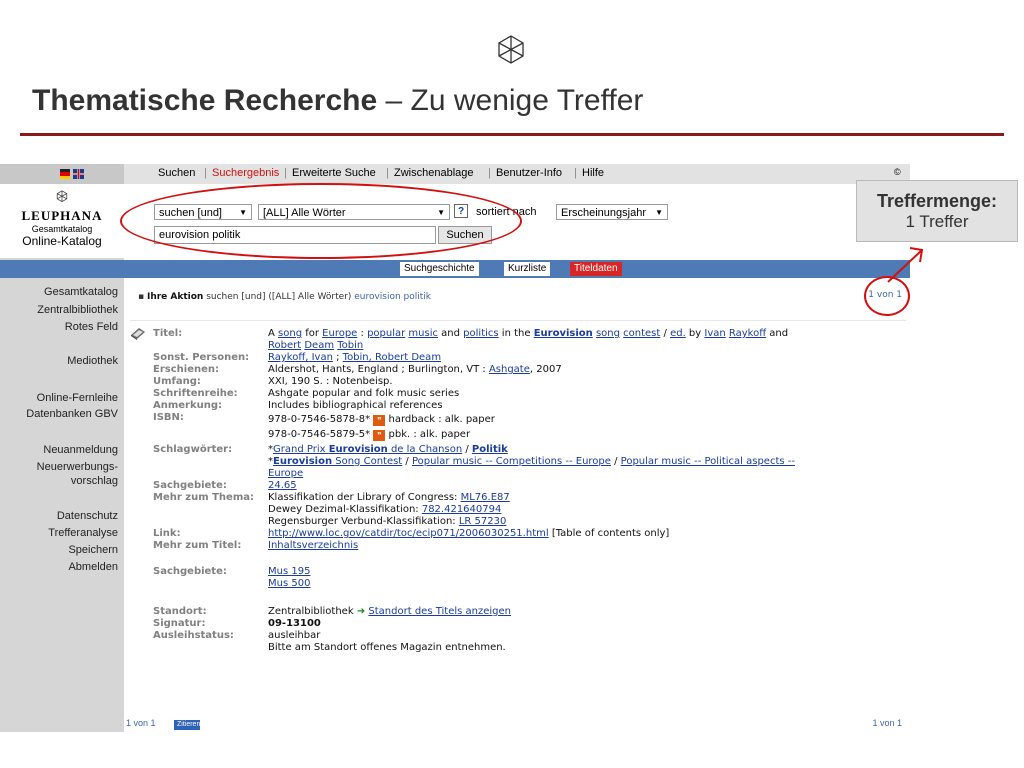 The image size is (1024, 768). What do you see at coordinates (193, 449) in the screenshot?
I see `label-schlagwoerter: Schlagwörter:` at bounding box center [193, 449].